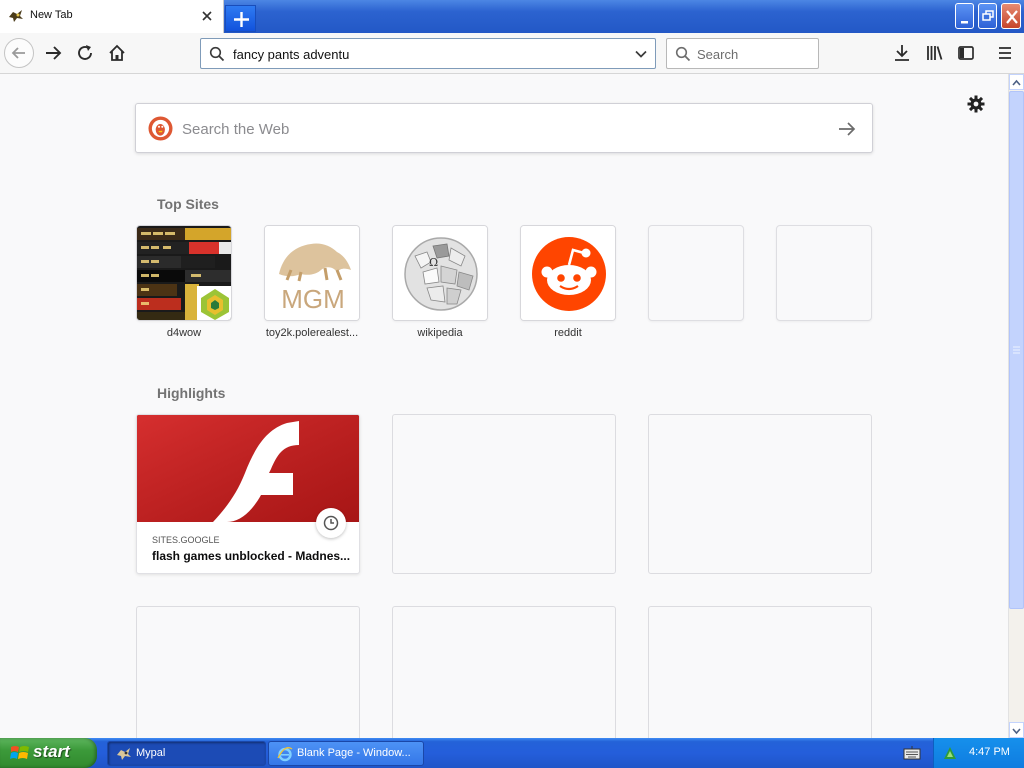 The width and height of the screenshot is (1024, 768). What do you see at coordinates (51, 15) in the screenshot?
I see `tab-title: New Tab` at bounding box center [51, 15].